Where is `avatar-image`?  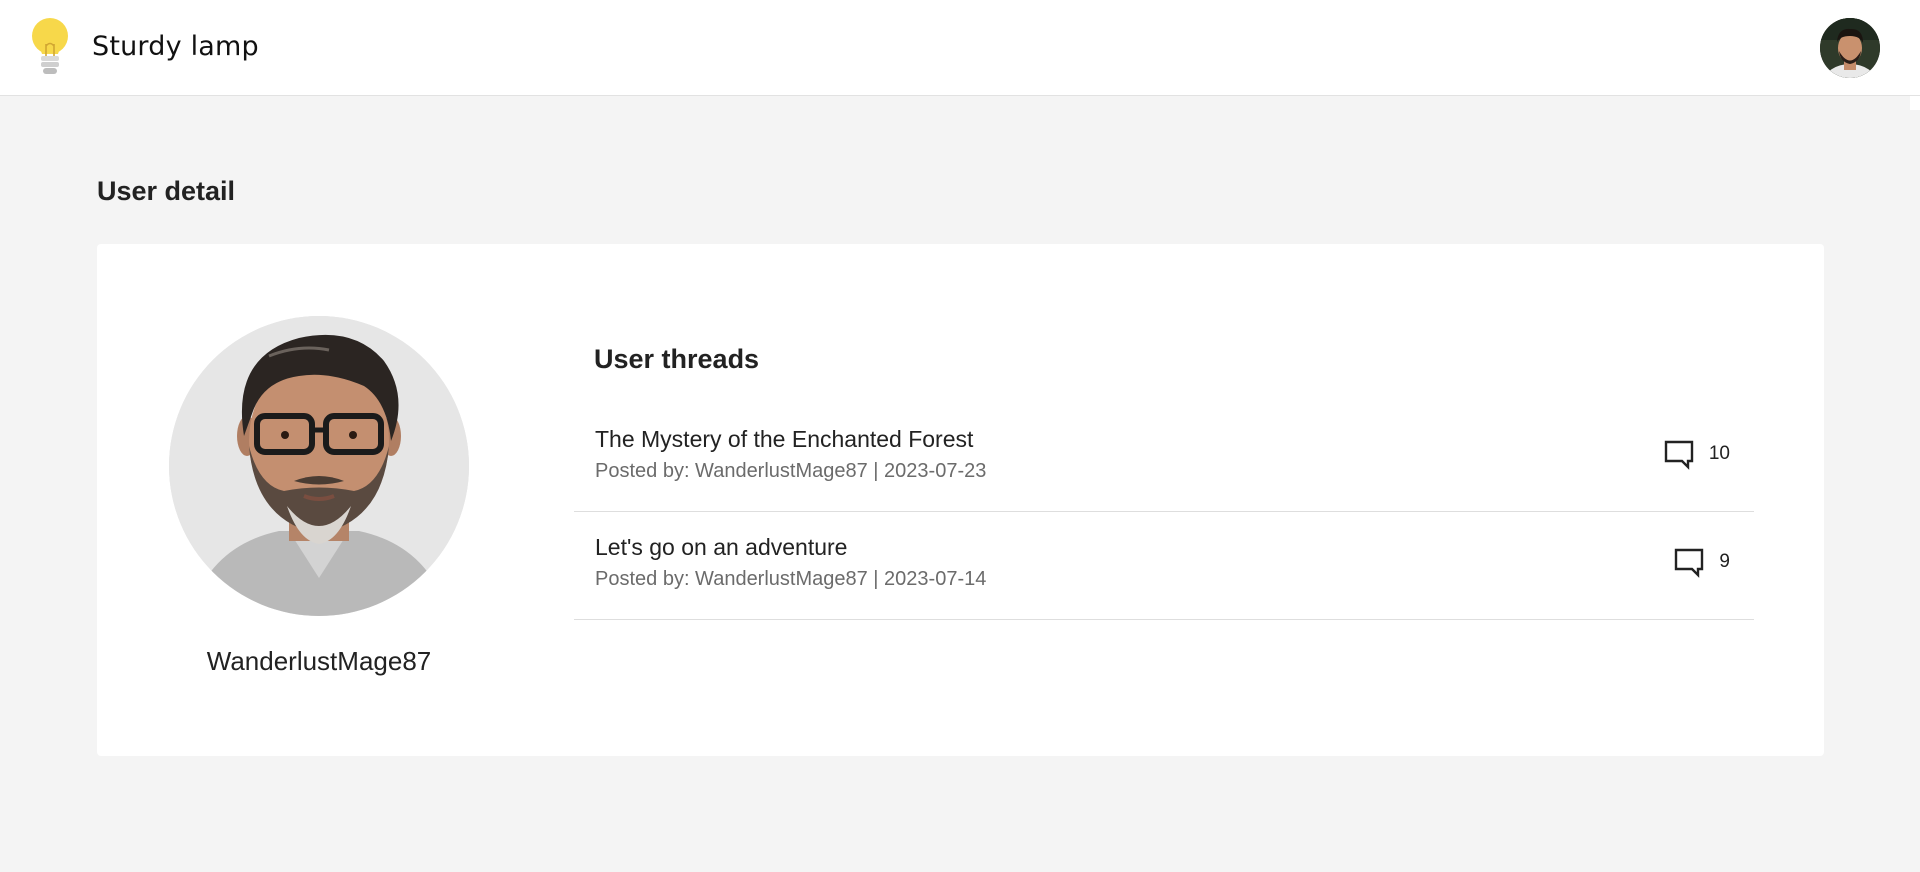 avatar-image is located at coordinates (1850, 48).